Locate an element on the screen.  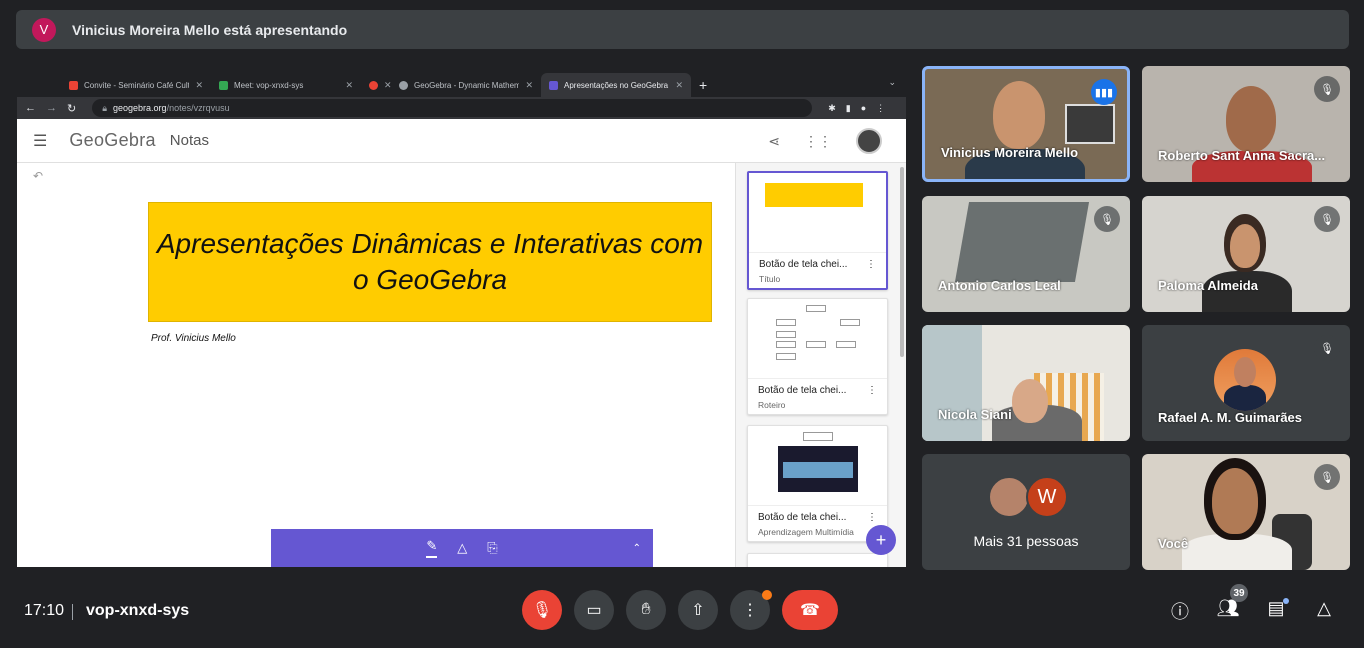
chat-notification-dot is located at coordinates (1286, 601).